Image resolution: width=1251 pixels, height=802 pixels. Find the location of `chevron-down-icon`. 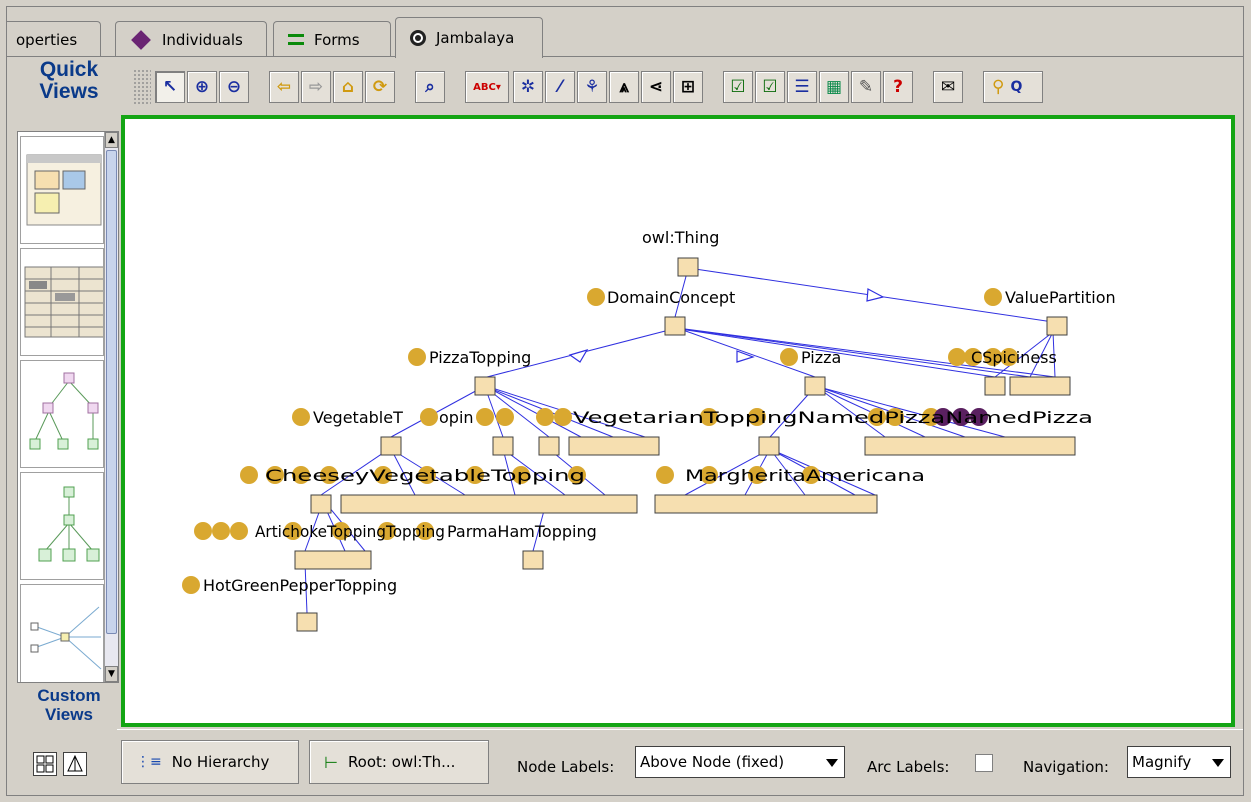

chevron-down-icon is located at coordinates (1218, 763).